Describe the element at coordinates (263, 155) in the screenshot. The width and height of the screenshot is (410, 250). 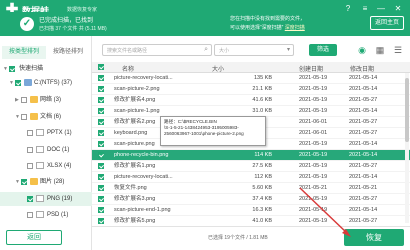
I see `file-size-cell: 114 KB` at that location.